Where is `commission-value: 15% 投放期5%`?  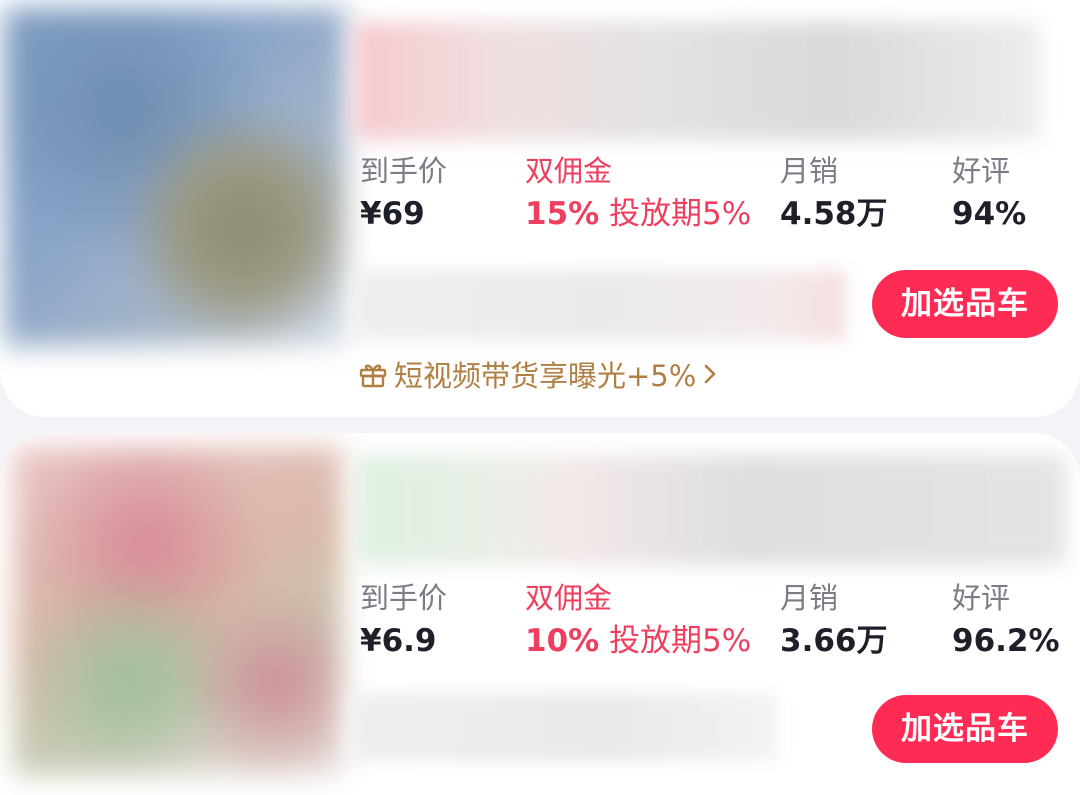 commission-value: 15% 投放期5% is located at coordinates (638, 214).